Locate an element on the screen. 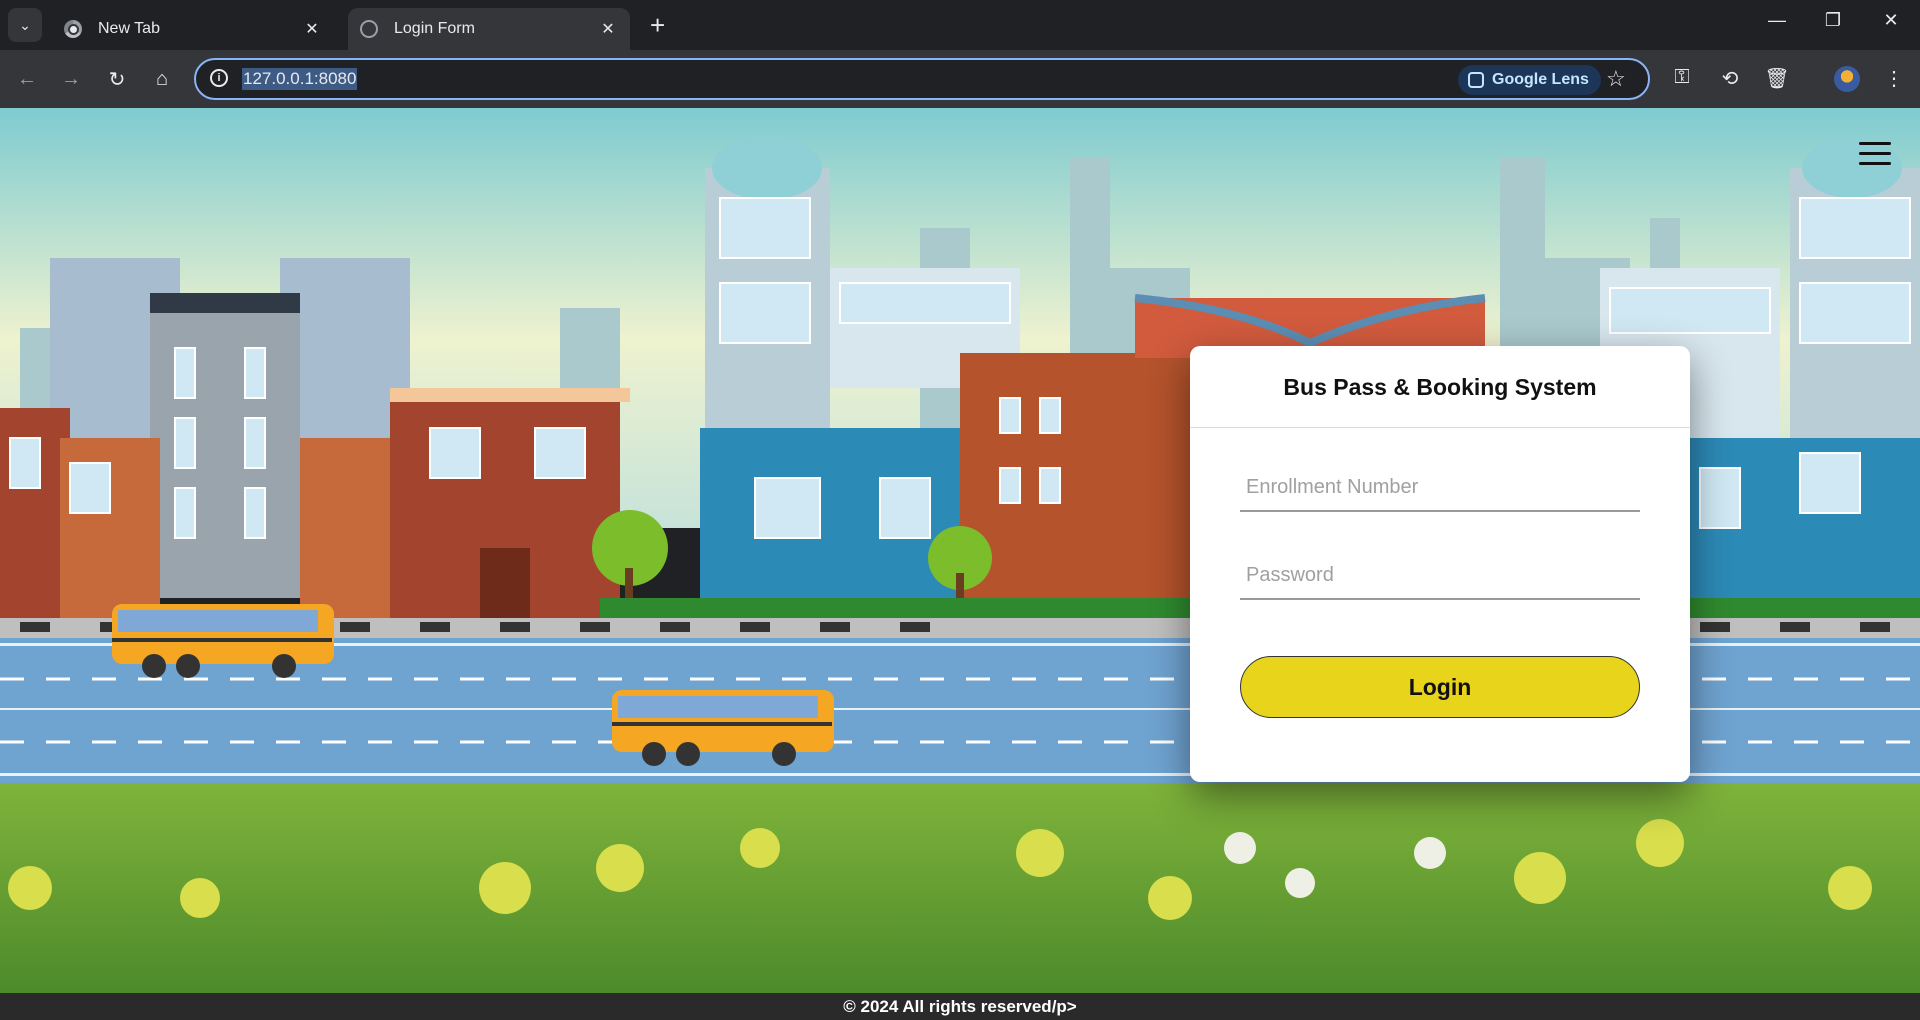 The width and height of the screenshot is (1920, 1020). site-info-icon: i is located at coordinates (219, 78).